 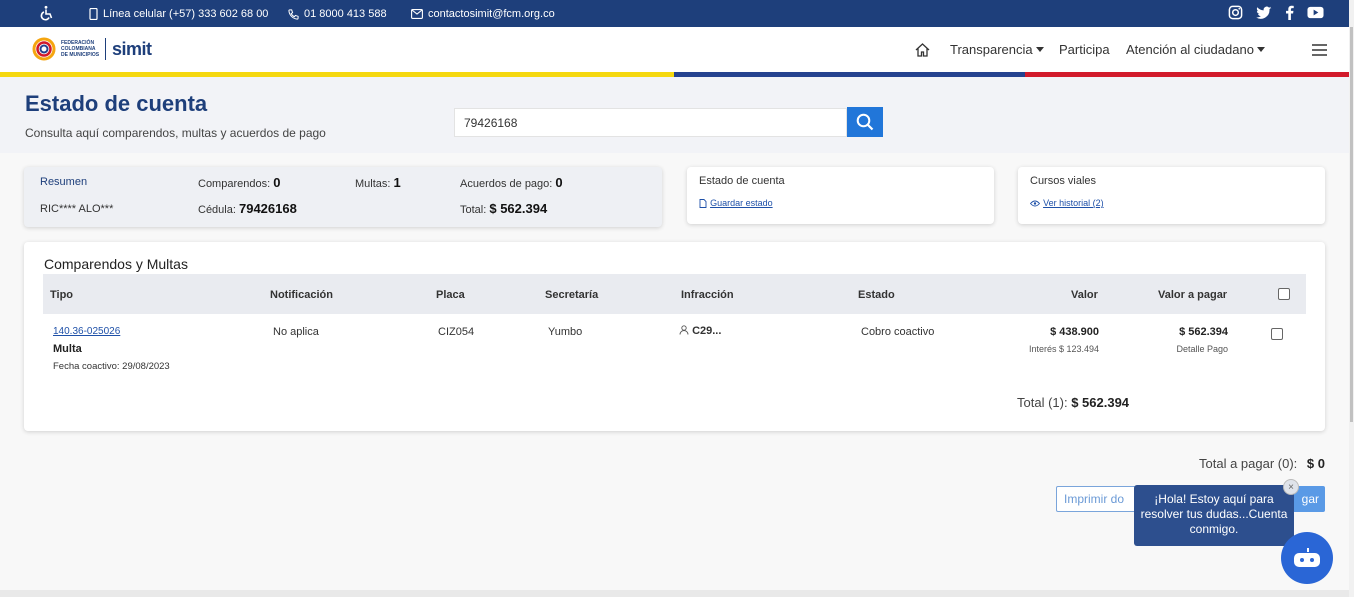 What do you see at coordinates (707, 295) in the screenshot?
I see `col-infraccion: Infracción` at bounding box center [707, 295].